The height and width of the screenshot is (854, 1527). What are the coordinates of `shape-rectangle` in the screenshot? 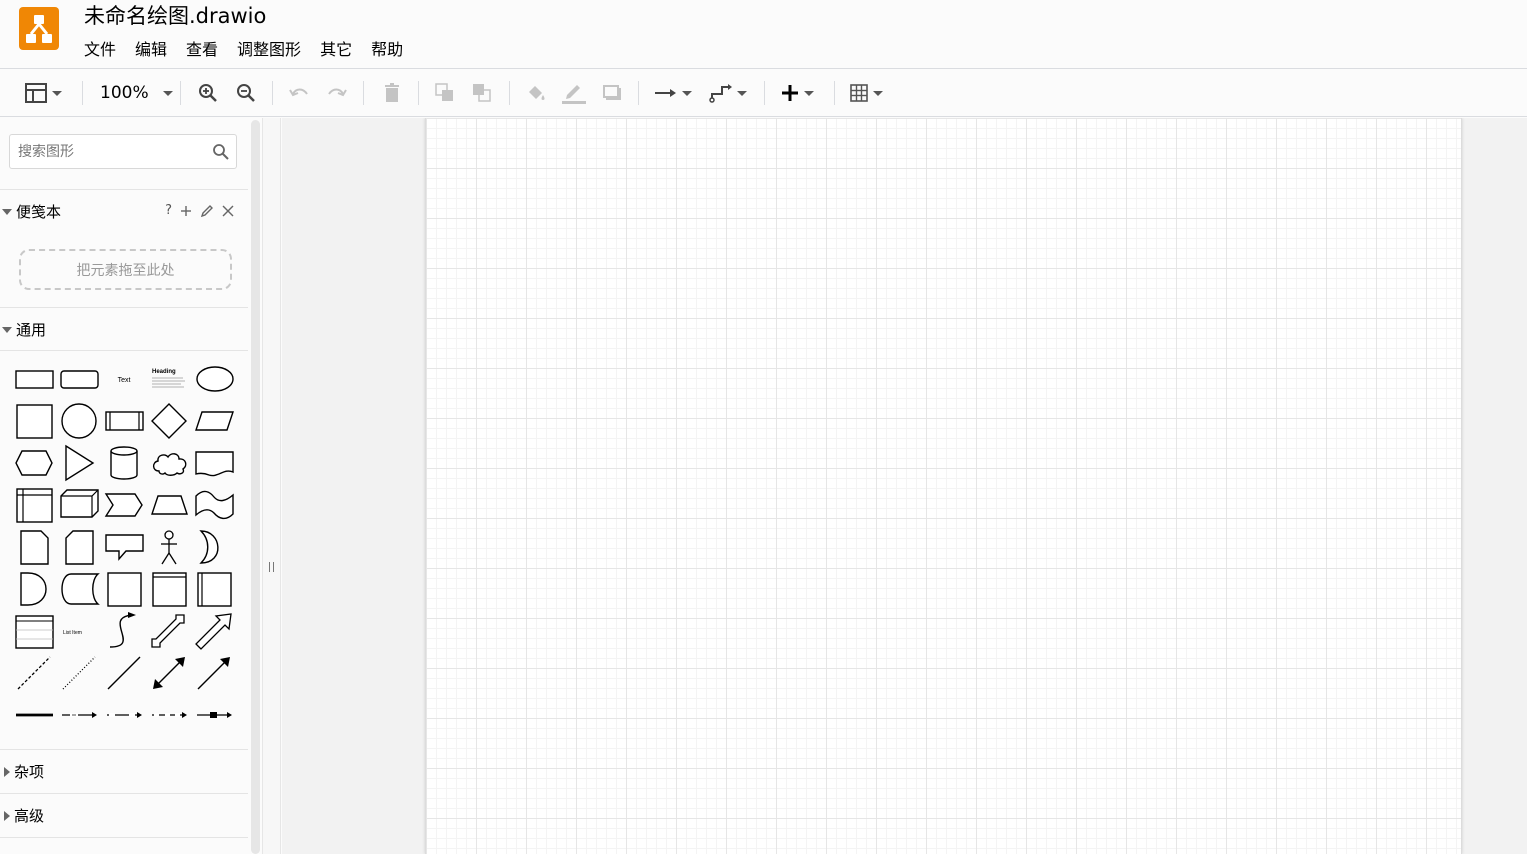 It's located at (34, 379).